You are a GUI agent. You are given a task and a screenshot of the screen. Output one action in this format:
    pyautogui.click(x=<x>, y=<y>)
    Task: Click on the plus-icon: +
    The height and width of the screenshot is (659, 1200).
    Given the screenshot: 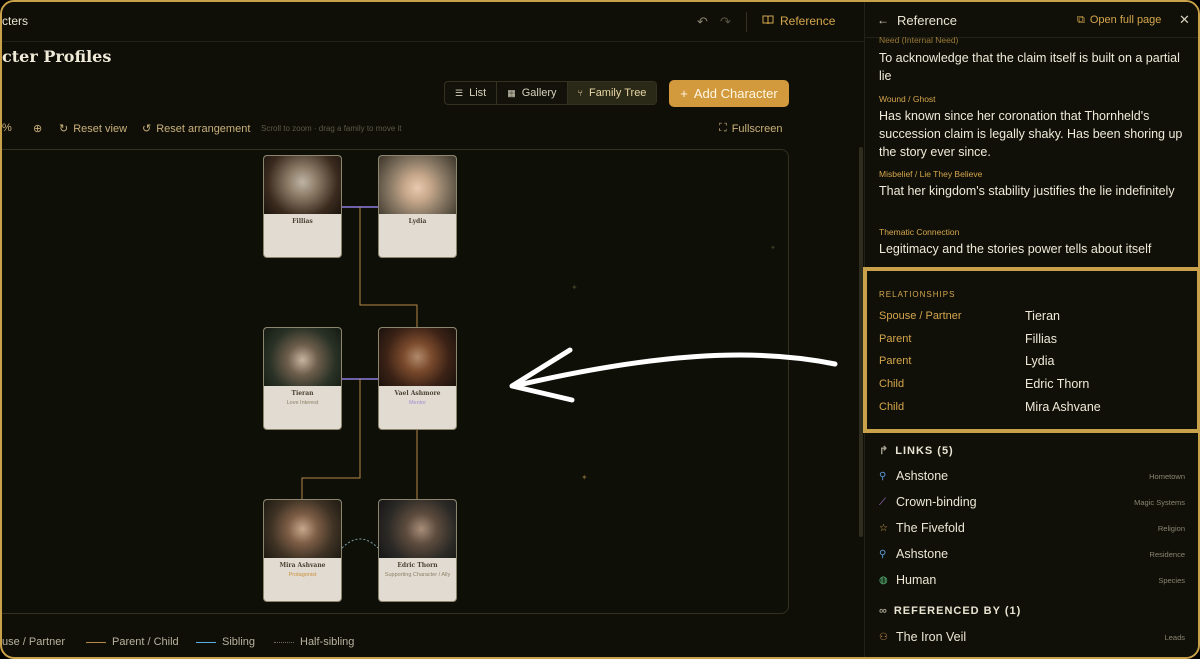 What is the action you would take?
    pyautogui.click(x=684, y=93)
    